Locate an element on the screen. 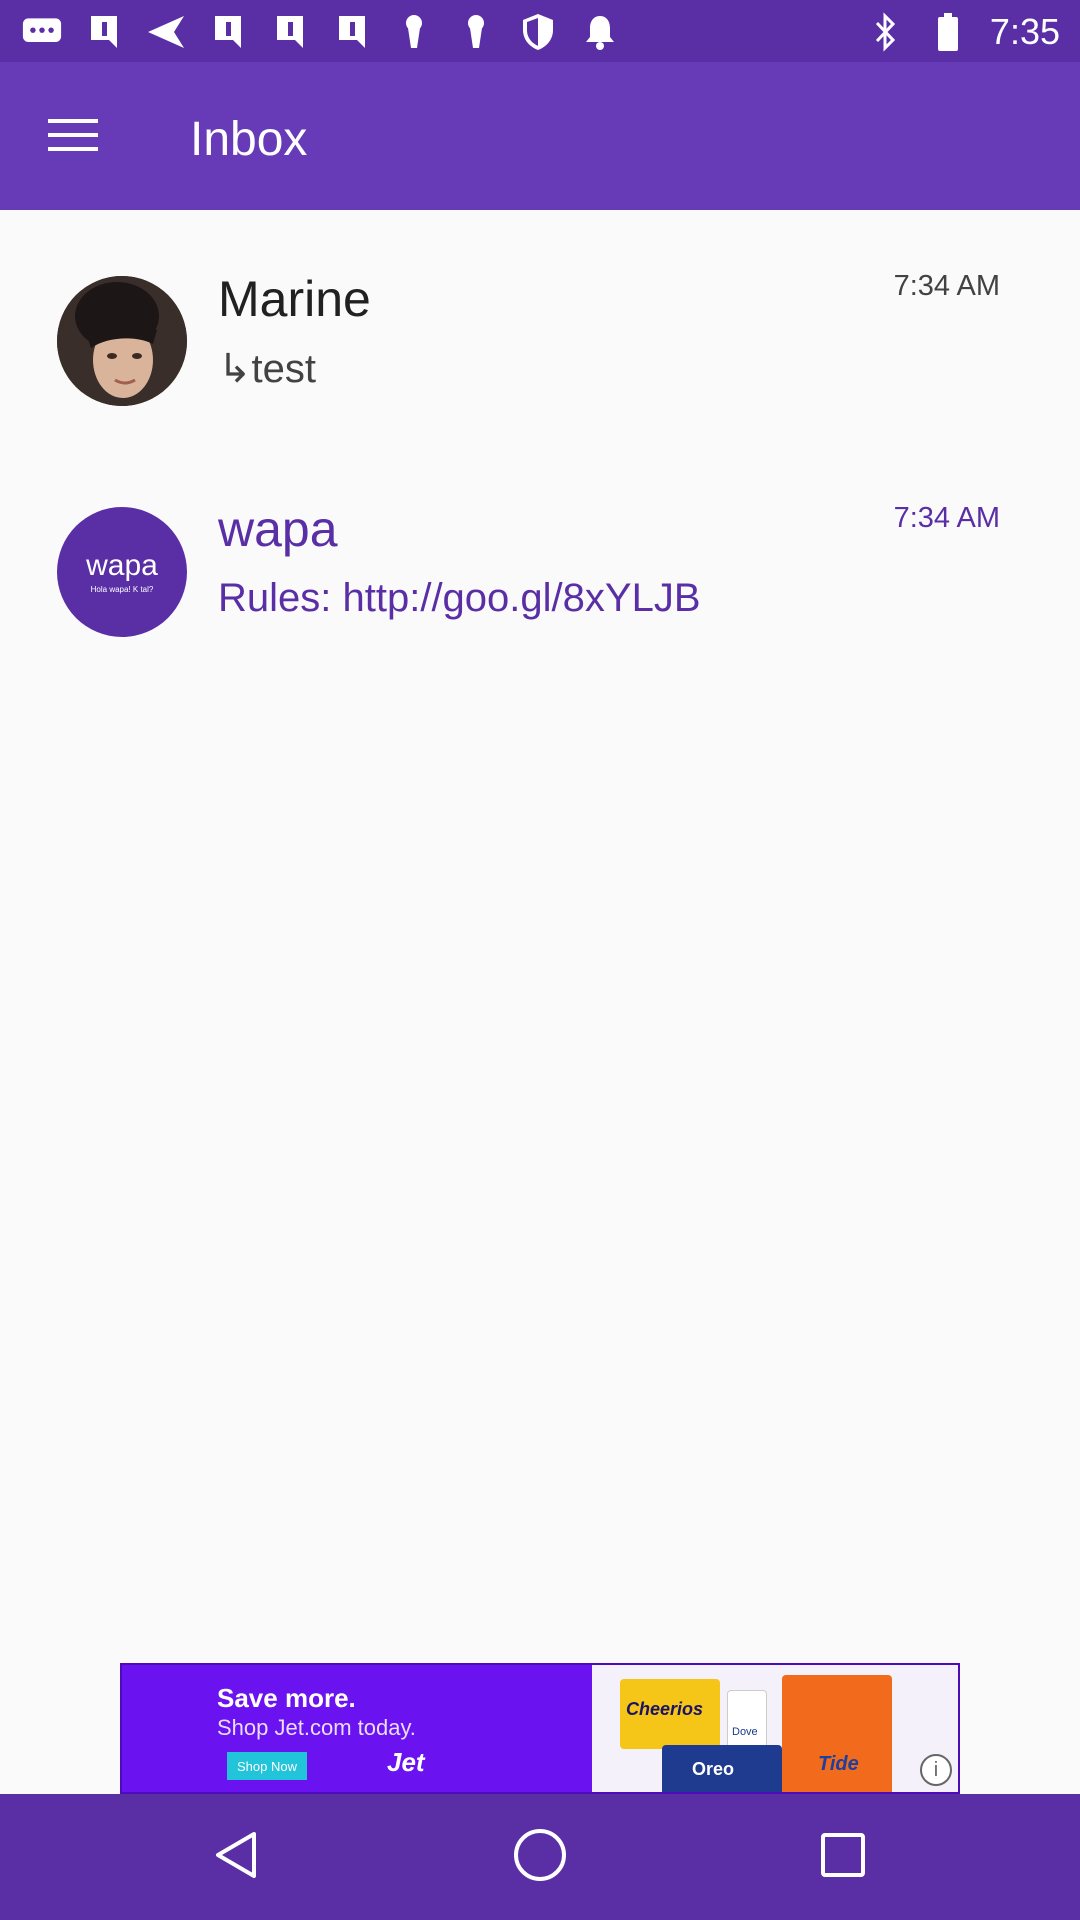 This screenshot has width=1080, height=1920. recents-square-icon is located at coordinates (843, 1857).